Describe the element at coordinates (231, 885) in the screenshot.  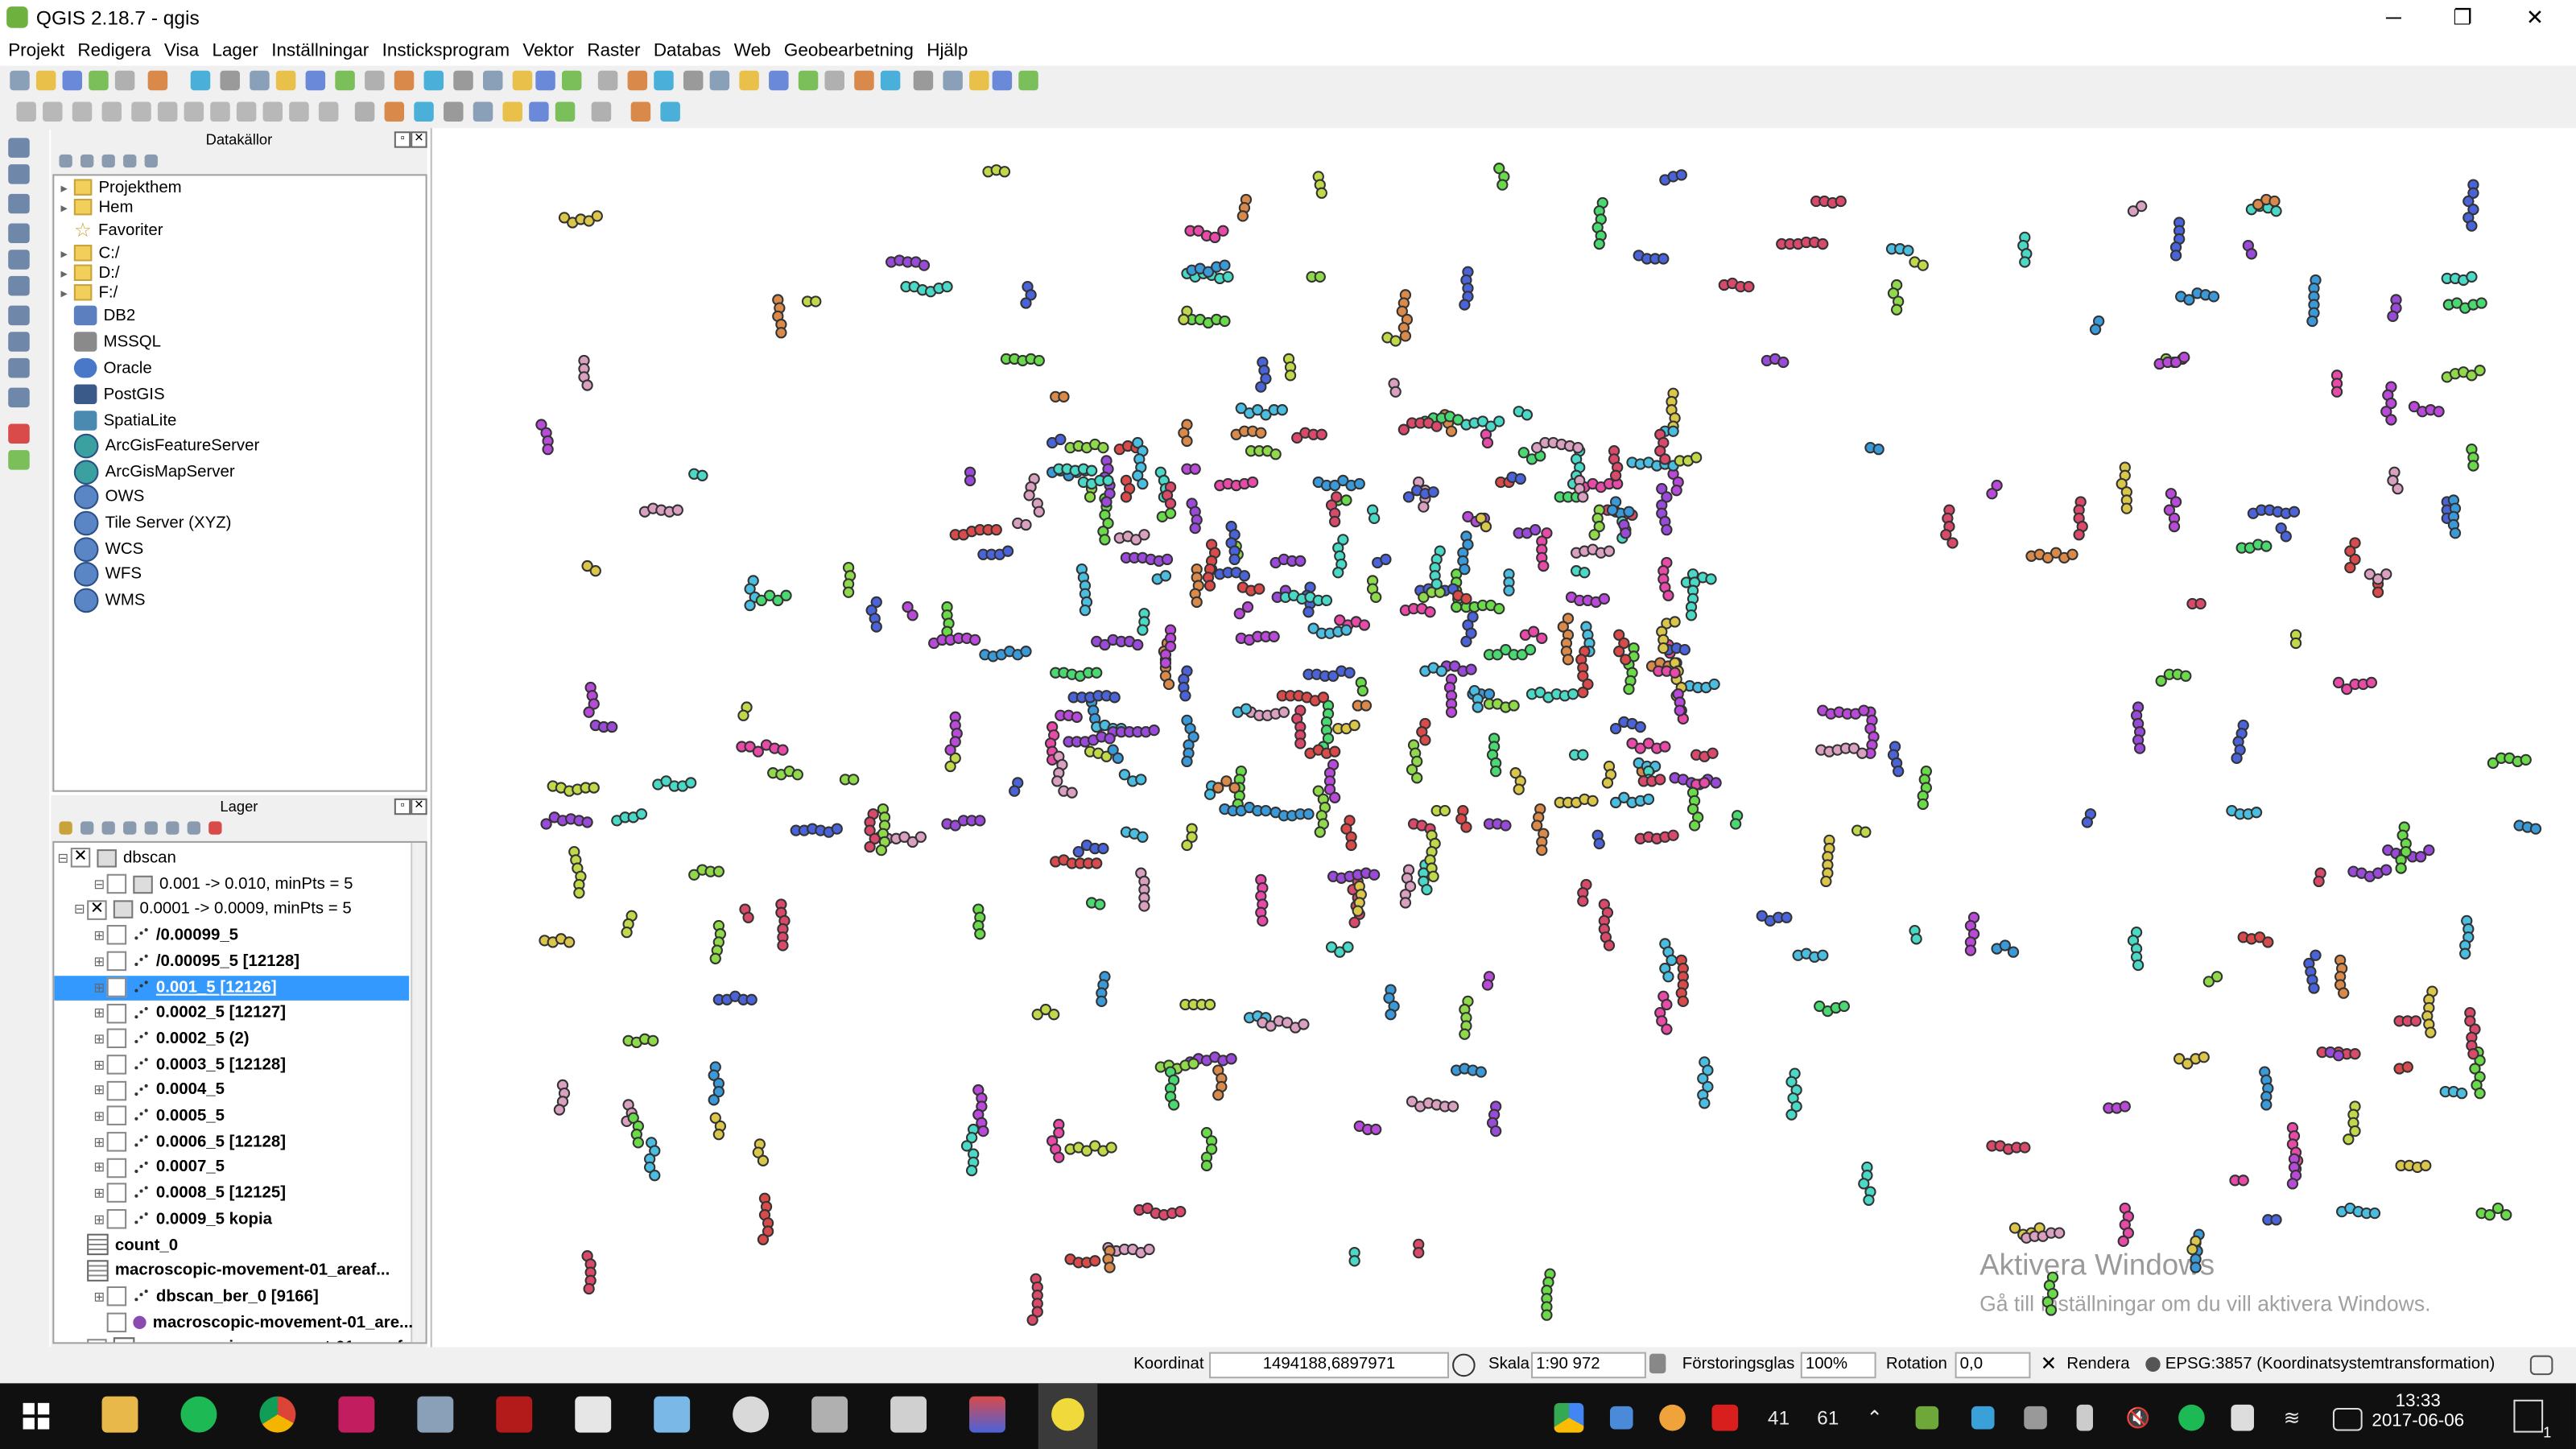
I see `layer-group: ⊟ 0.001 -> 0.010, minPts = 5` at that location.